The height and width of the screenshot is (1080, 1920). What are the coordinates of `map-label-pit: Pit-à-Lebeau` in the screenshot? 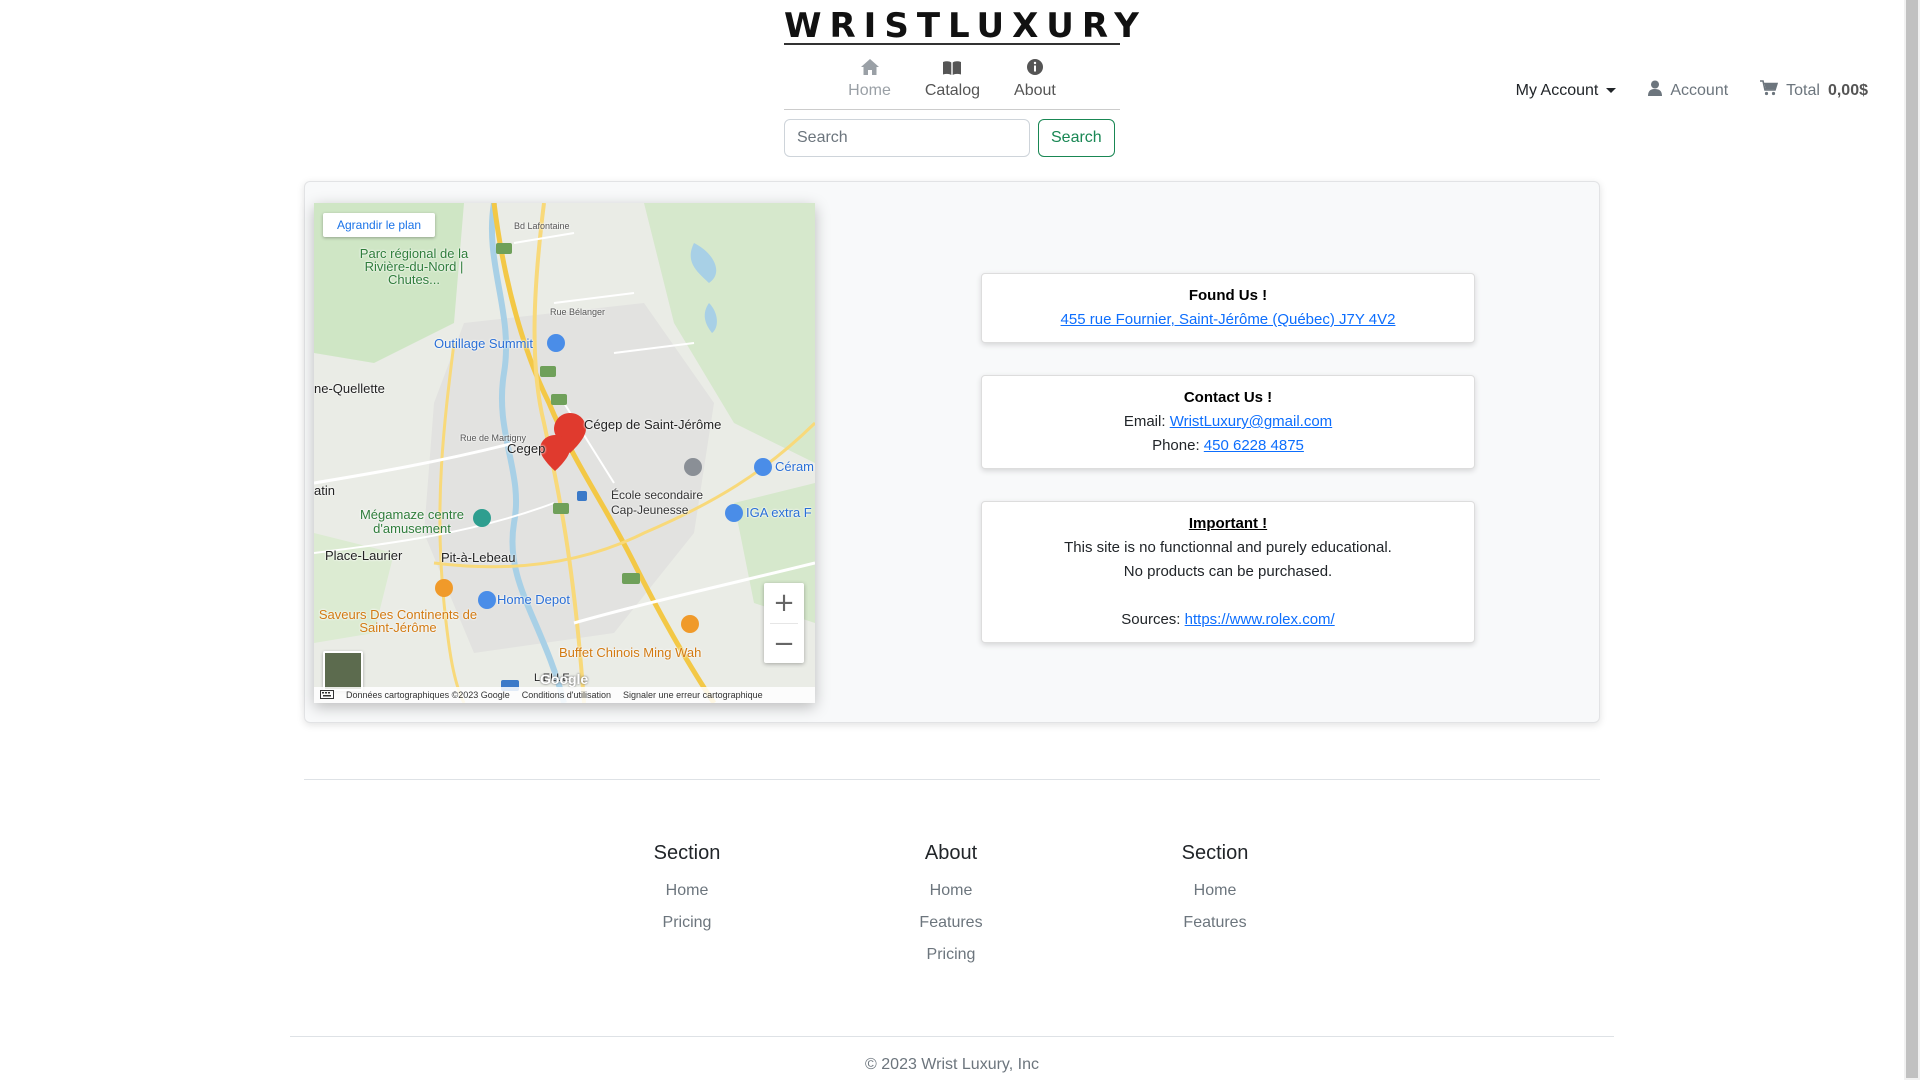 It's located at (478, 557).